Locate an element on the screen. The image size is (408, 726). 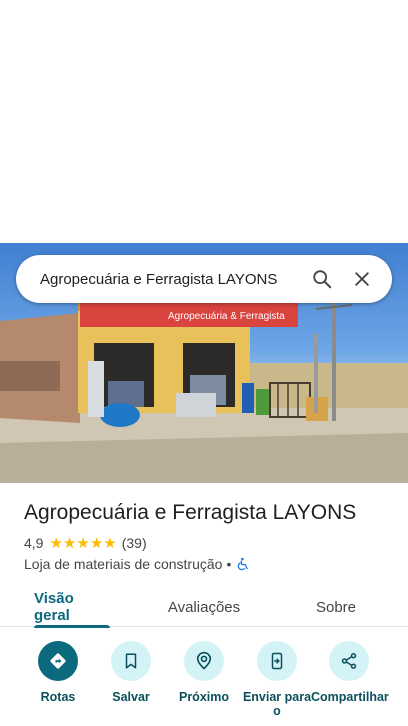
category-row: Loja de materiais de construção • is located at coordinates (137, 564).